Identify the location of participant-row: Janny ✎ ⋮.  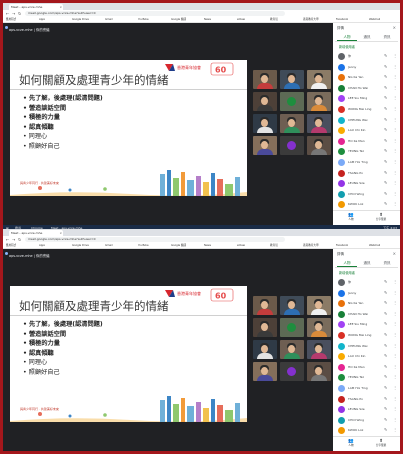
(367, 67).